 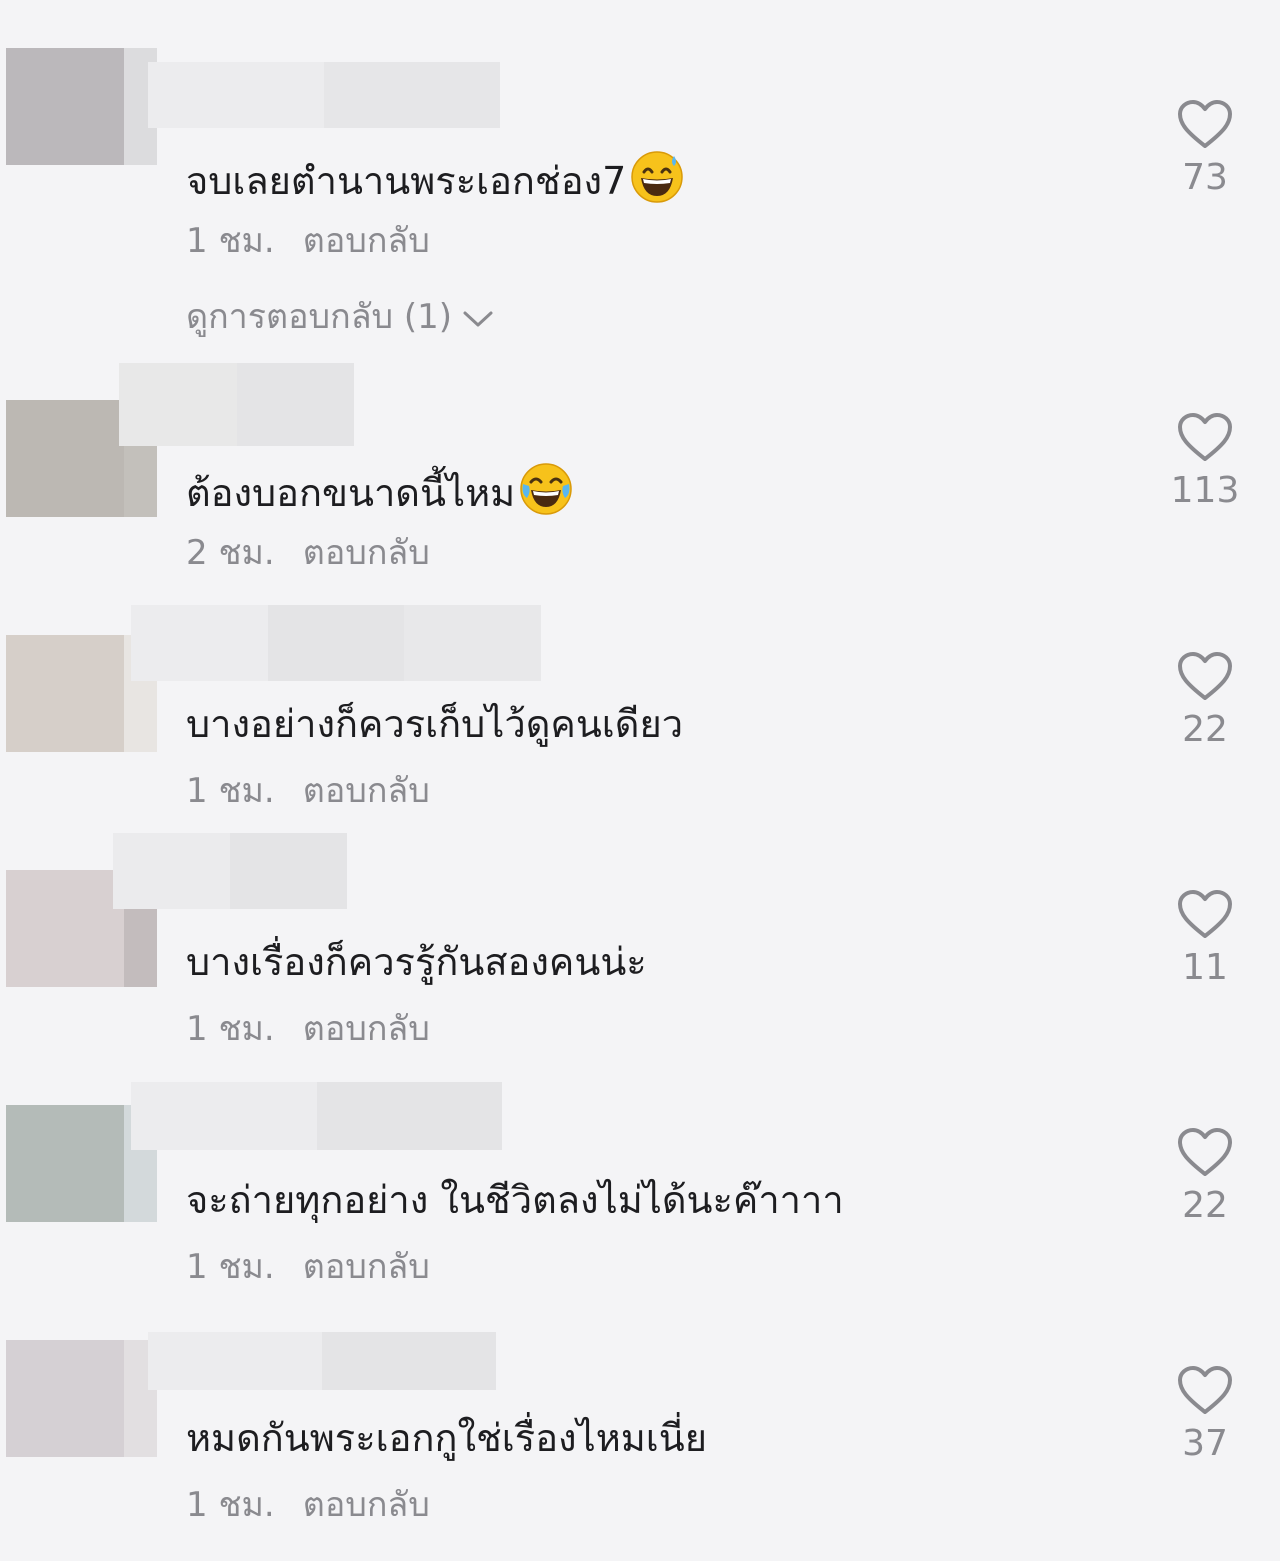 I want to click on face-with-tears-of-joy-icon, so click(x=546, y=489).